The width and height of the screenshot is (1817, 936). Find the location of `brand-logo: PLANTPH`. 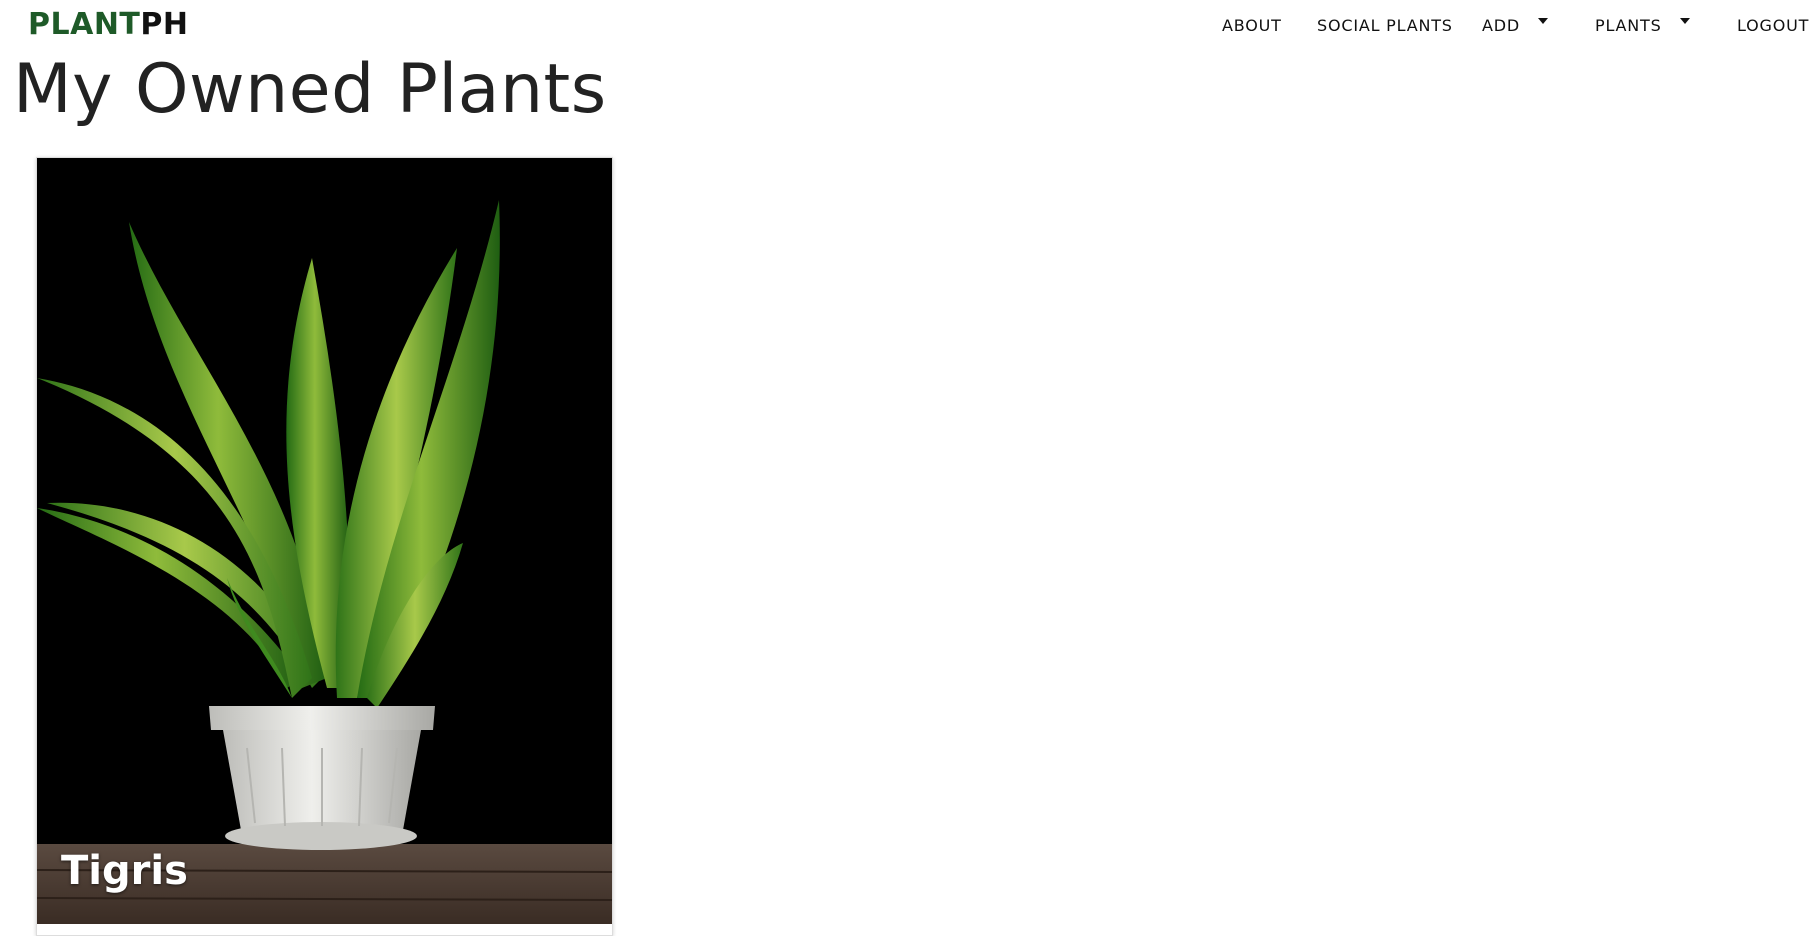

brand-logo: PLANTPH is located at coordinates (108, 24).